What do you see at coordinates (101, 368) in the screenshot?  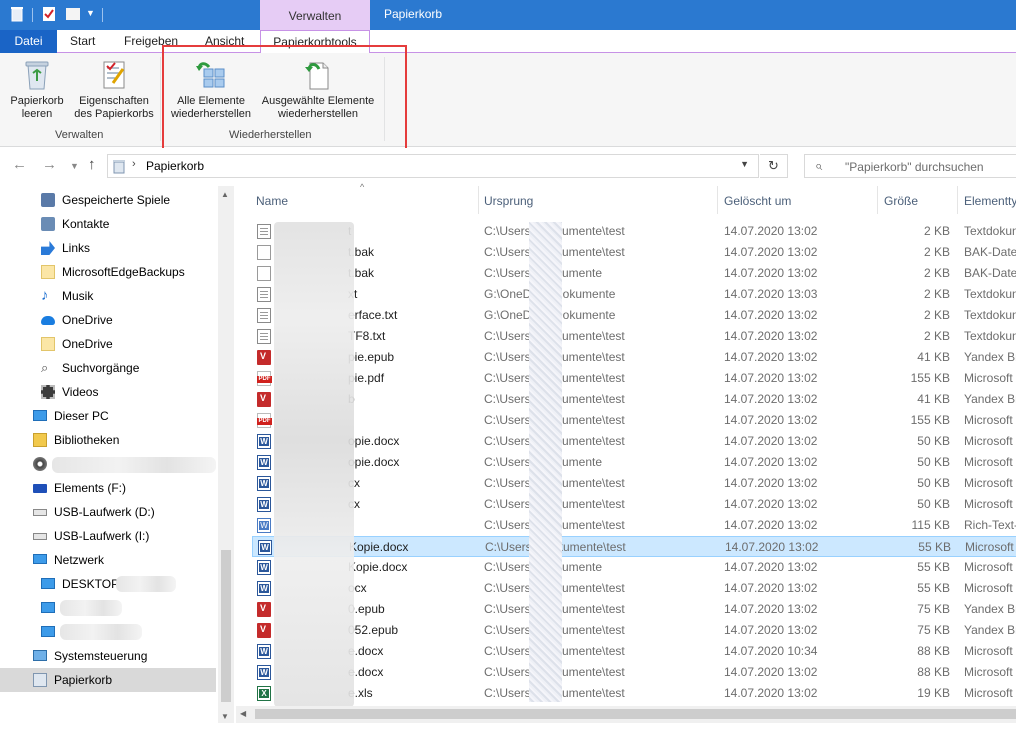 I see `nav-item-label: Suchvorgänge` at bounding box center [101, 368].